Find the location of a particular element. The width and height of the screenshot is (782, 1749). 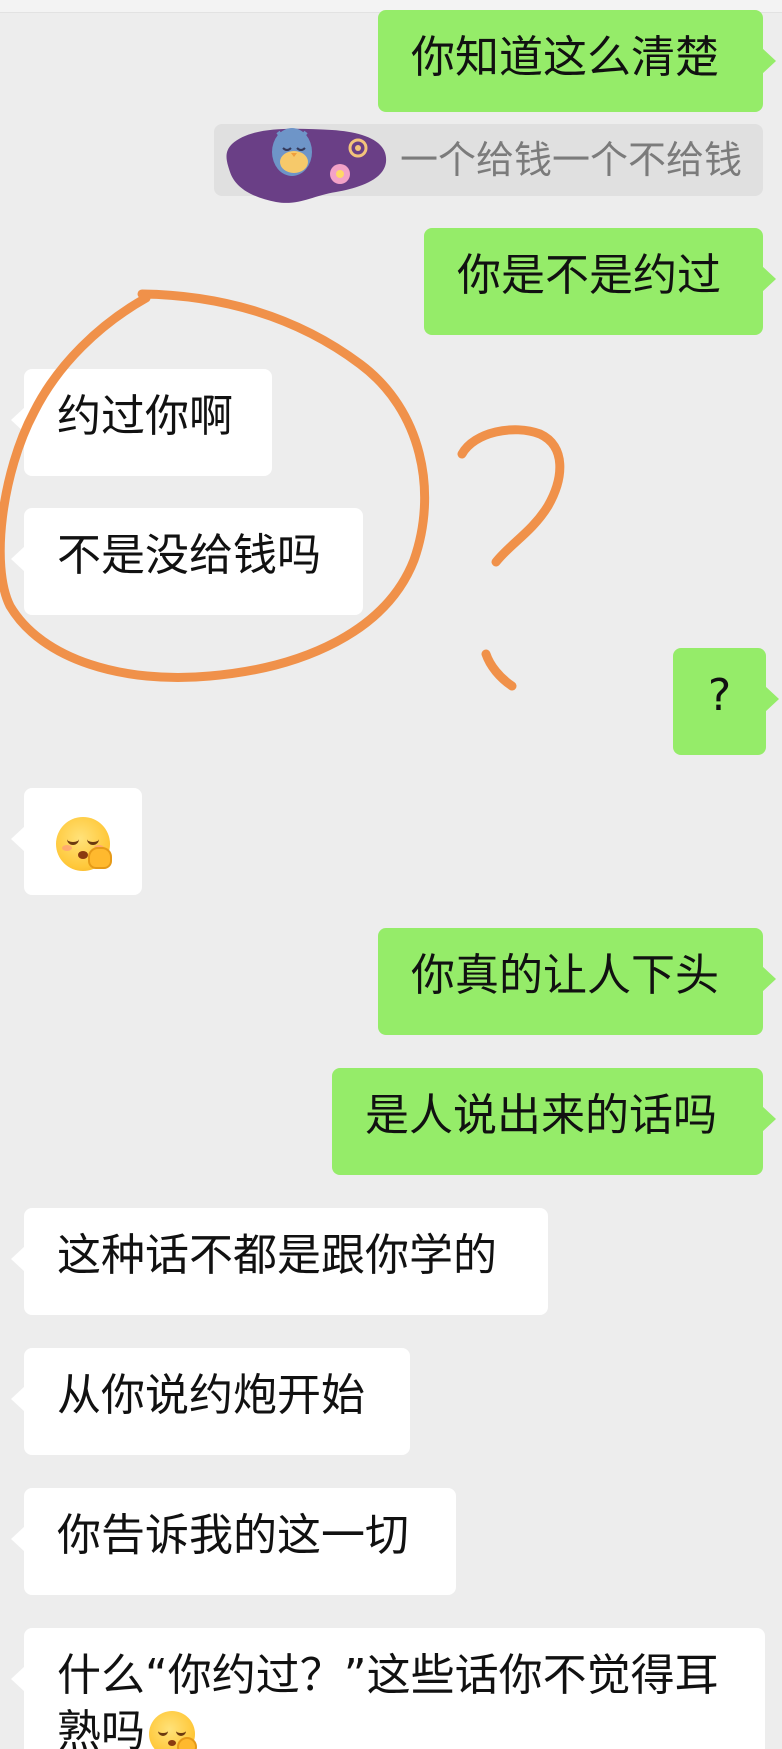

message-bubble-incoming: 不是没给钱吗 is located at coordinates (187, 561).